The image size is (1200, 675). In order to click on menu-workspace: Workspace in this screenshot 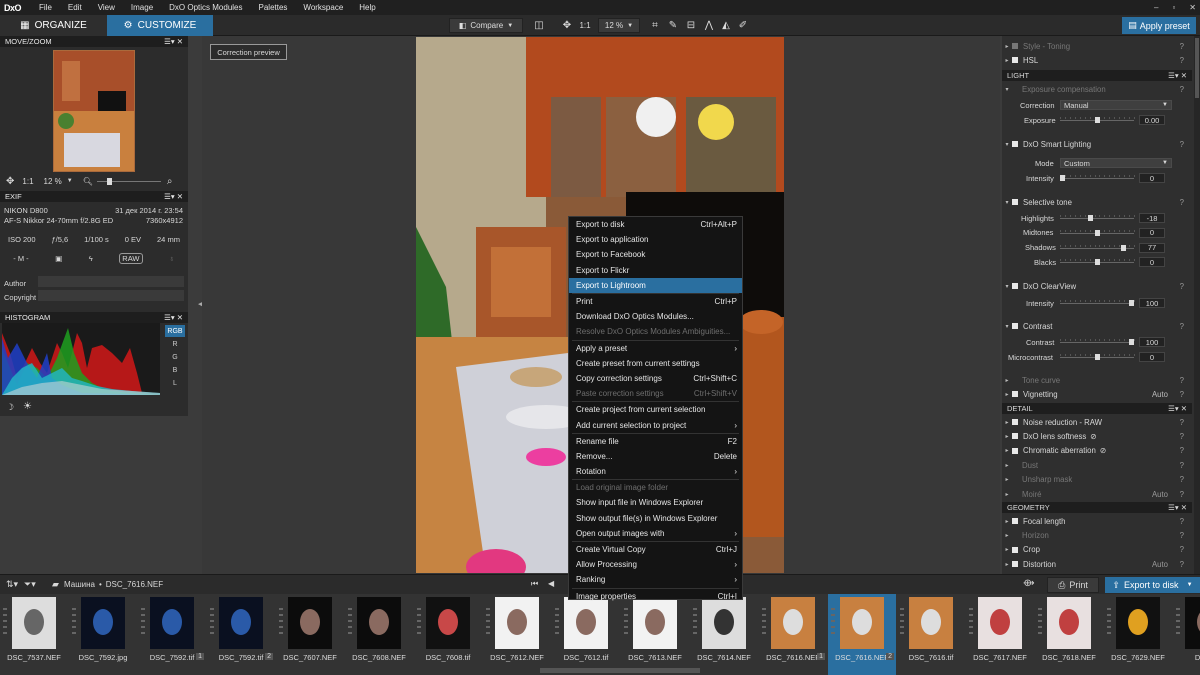, I will do `click(323, 7)`.